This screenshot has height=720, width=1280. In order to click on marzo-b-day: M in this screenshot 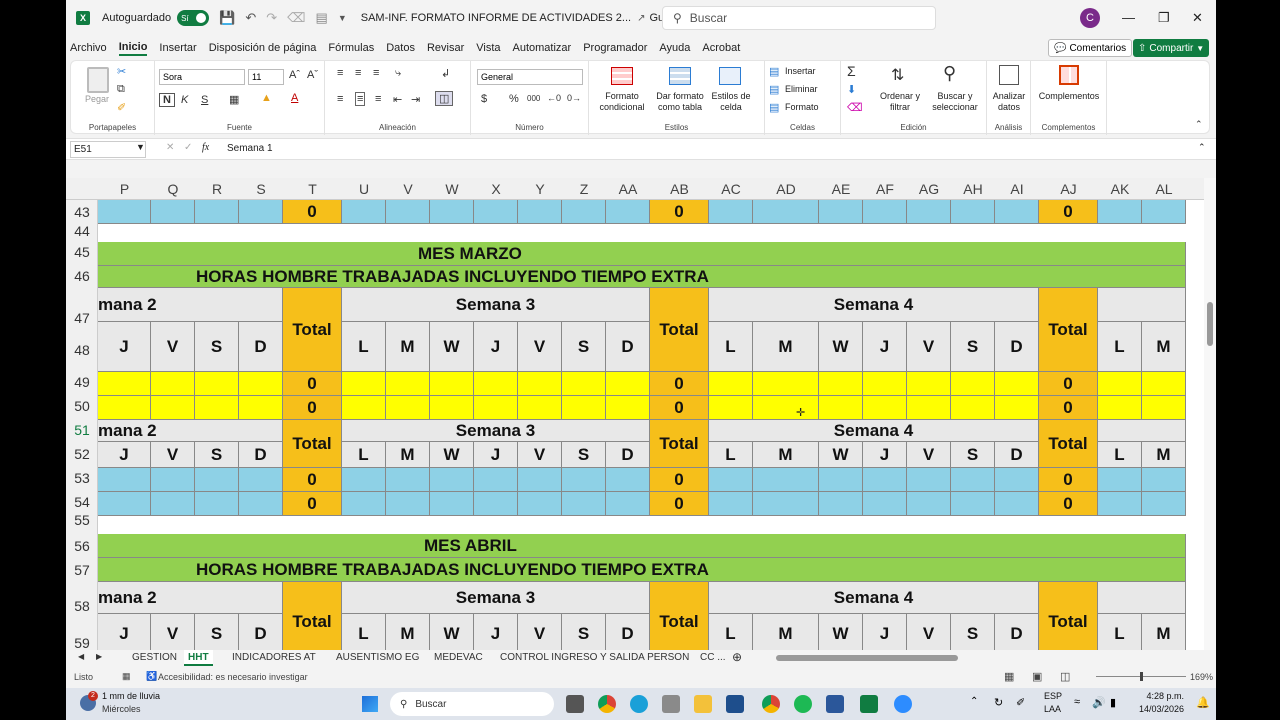, I will do `click(408, 455)`.